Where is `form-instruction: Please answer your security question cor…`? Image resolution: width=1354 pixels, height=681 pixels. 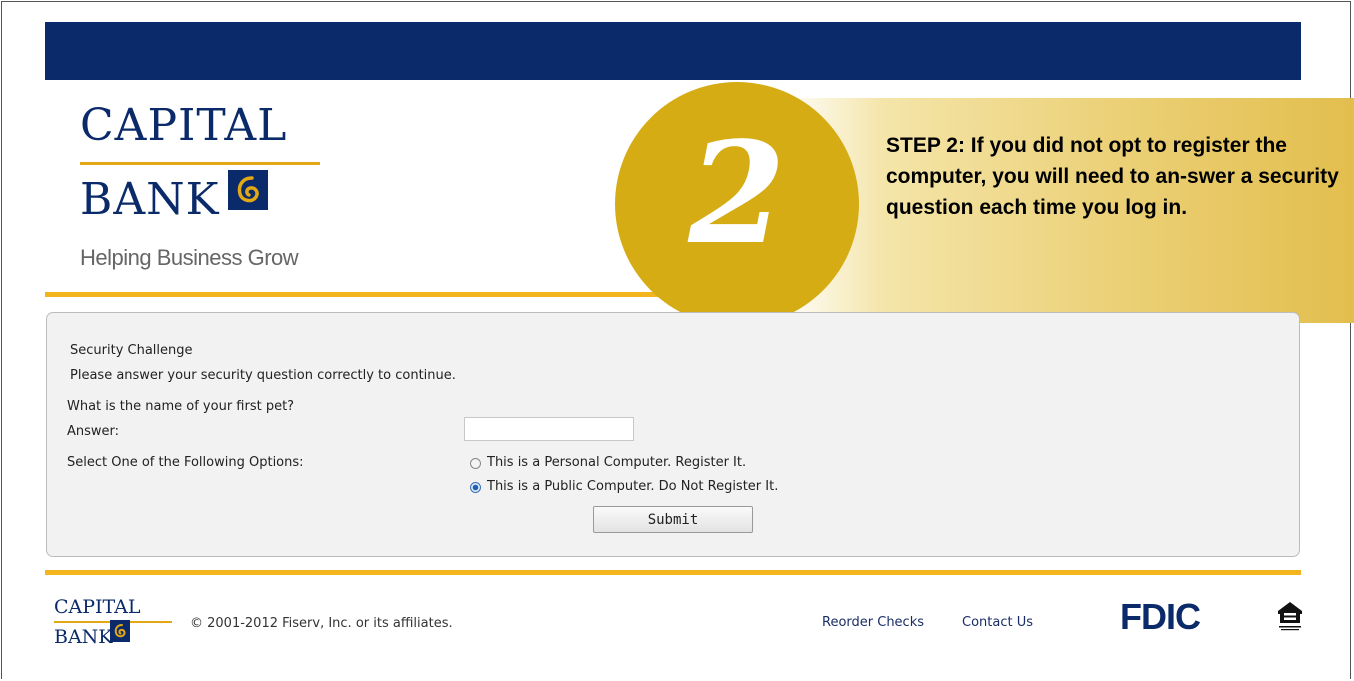 form-instruction: Please answer your security question cor… is located at coordinates (263, 375).